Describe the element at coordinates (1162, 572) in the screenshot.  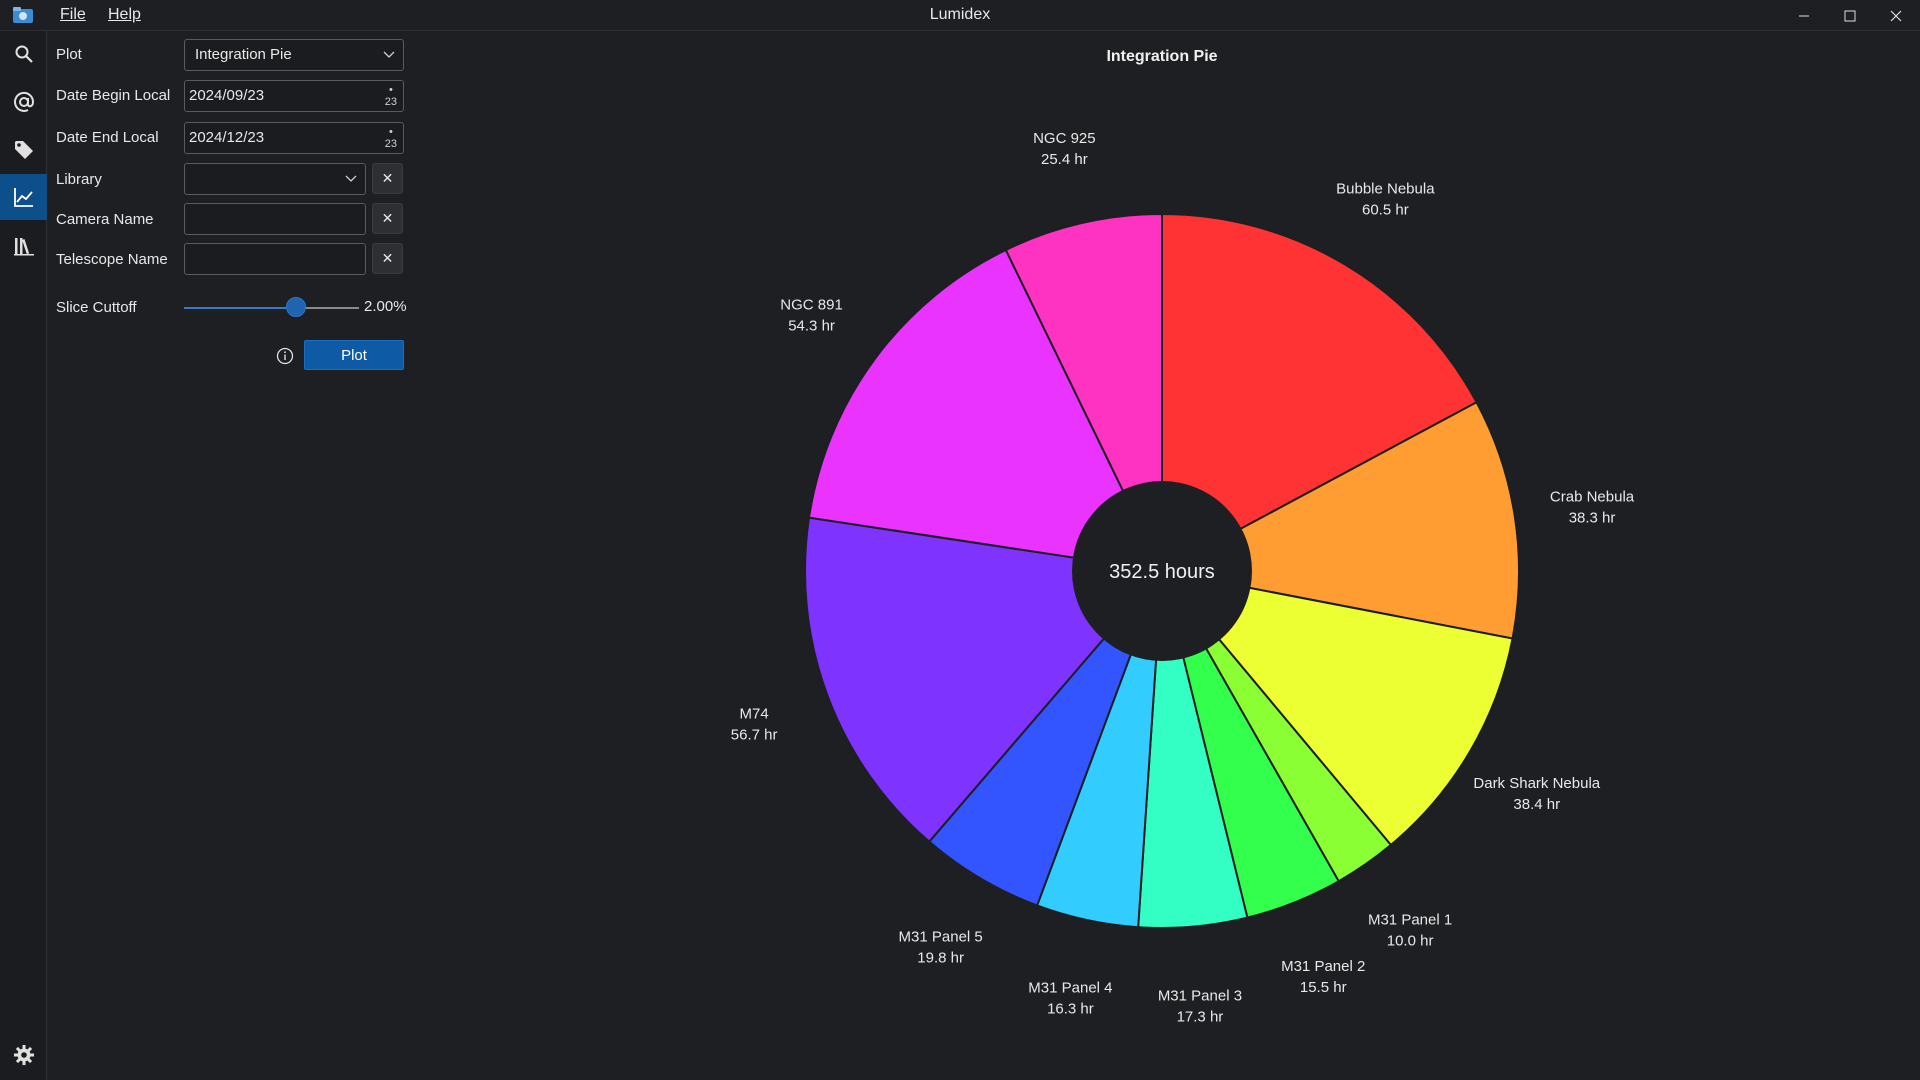
I see `total-hours-label: 352.5 hours` at that location.